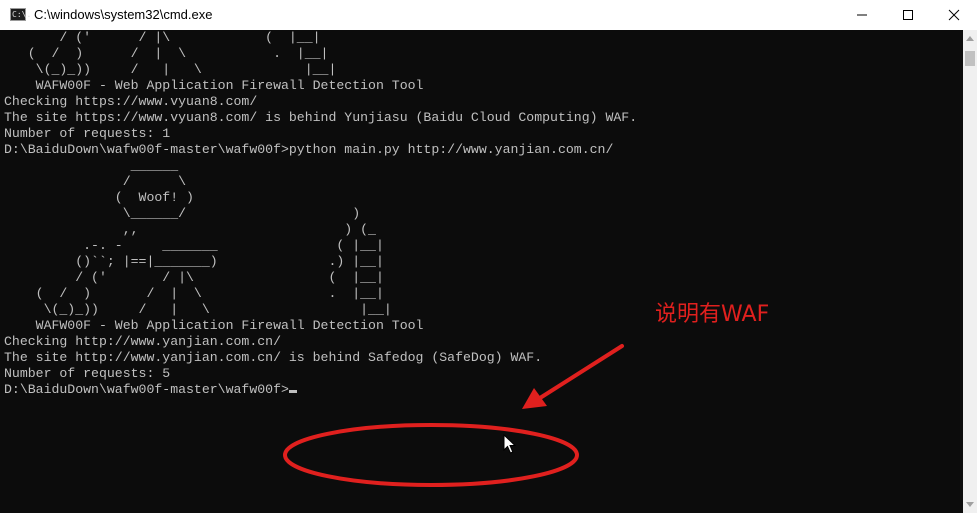 The width and height of the screenshot is (977, 513). What do you see at coordinates (510, 444) in the screenshot?
I see `mouse-pointer-icon` at bounding box center [510, 444].